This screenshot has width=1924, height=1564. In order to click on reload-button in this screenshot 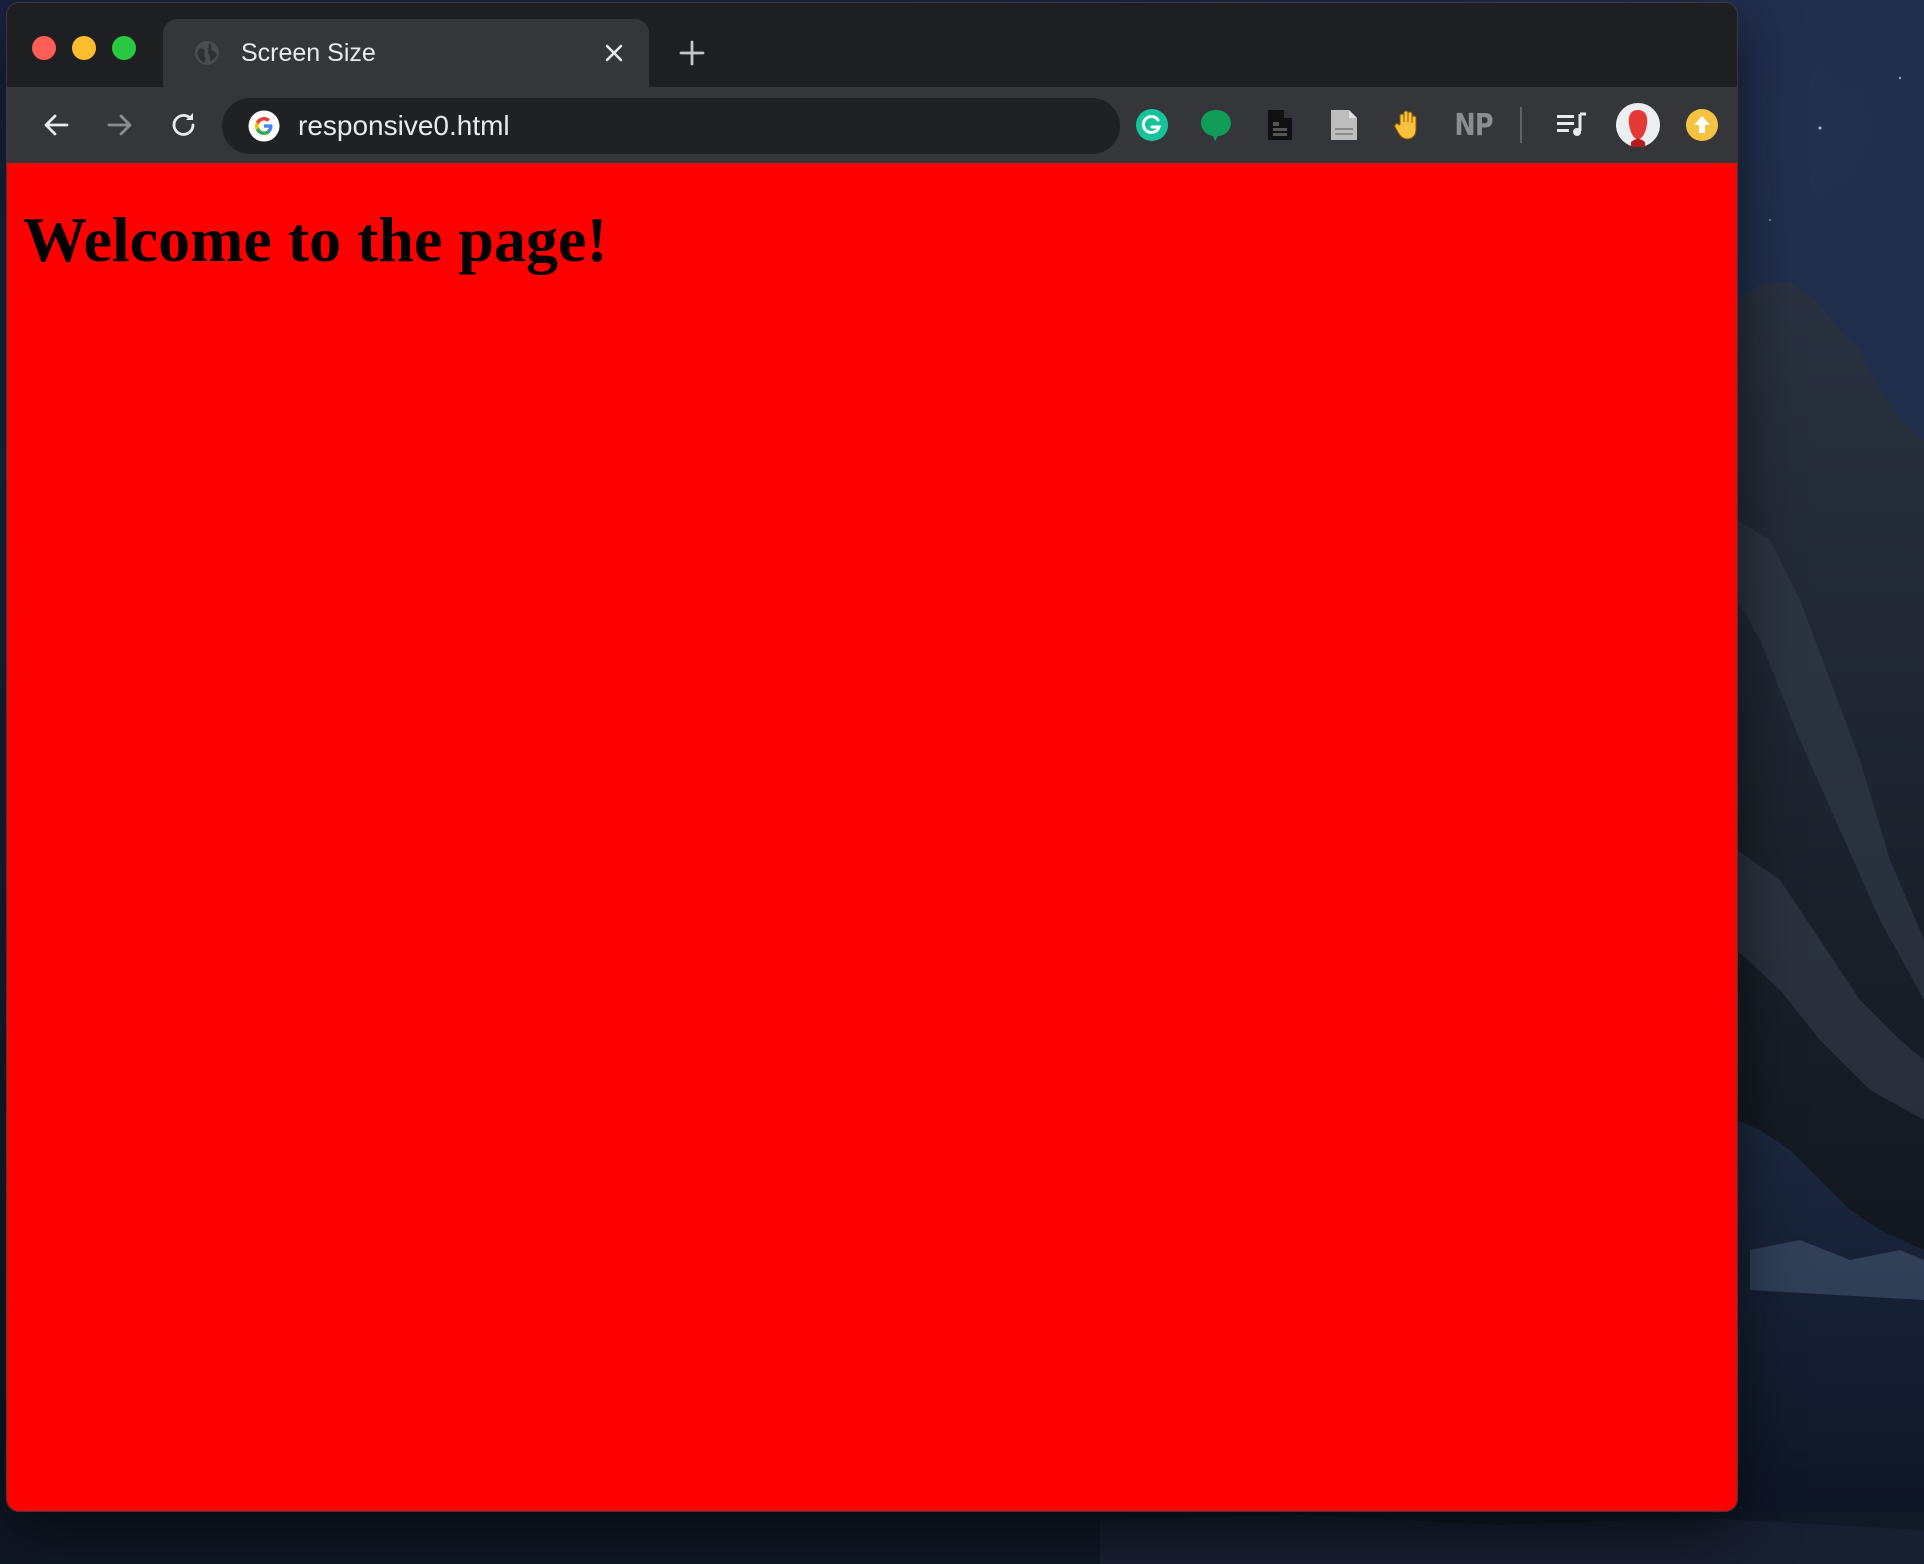, I will do `click(184, 125)`.